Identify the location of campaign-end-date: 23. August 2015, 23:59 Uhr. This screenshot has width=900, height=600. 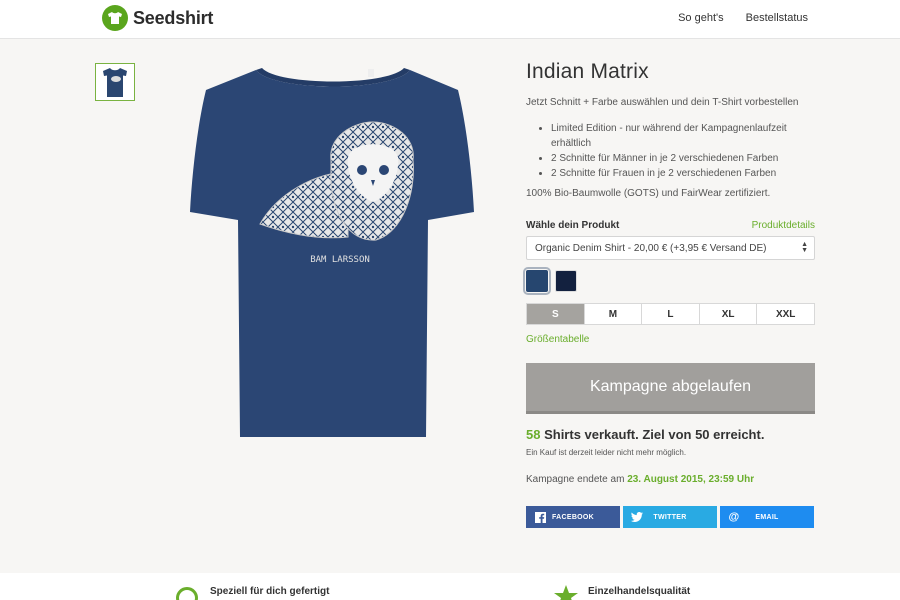
(691, 479).